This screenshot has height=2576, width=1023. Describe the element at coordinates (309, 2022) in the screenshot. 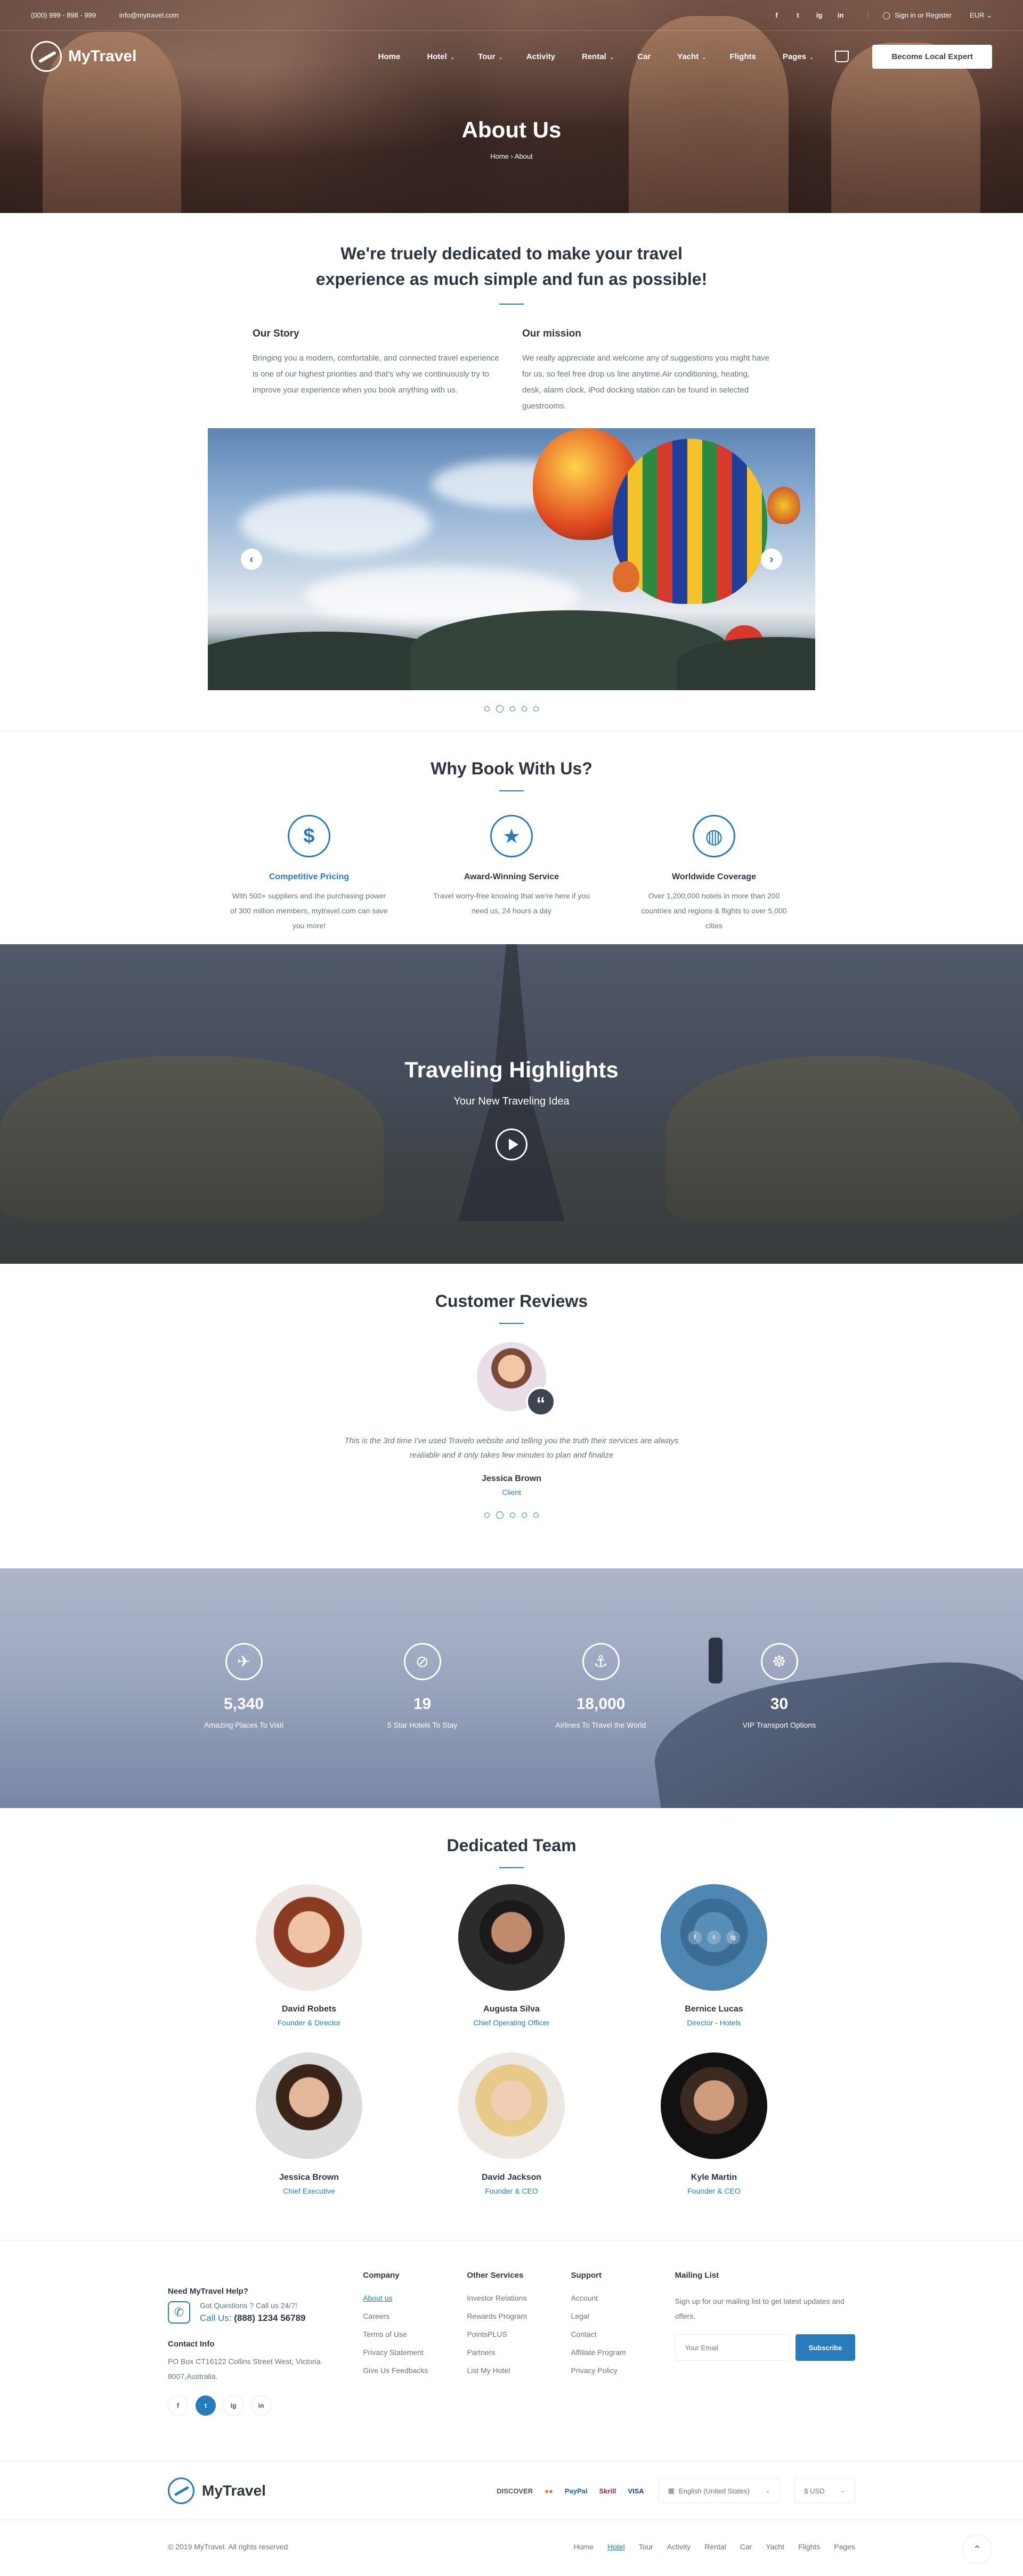

I see `member-role: Founder & Director` at that location.